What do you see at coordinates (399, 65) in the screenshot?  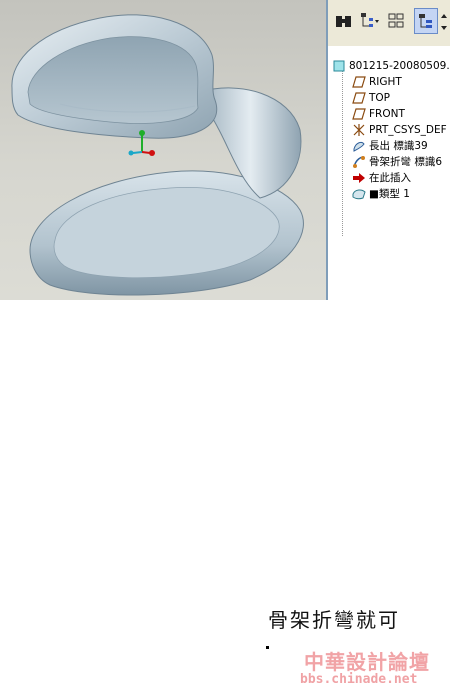 I see `tree-root-label: 801215-20080509.PRT` at bounding box center [399, 65].